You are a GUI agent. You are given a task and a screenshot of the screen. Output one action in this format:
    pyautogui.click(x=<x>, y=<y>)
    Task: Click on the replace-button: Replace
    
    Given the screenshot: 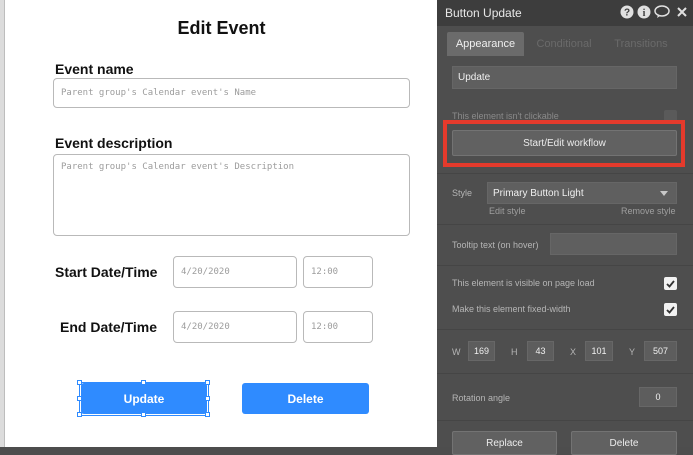 What is the action you would take?
    pyautogui.click(x=504, y=443)
    